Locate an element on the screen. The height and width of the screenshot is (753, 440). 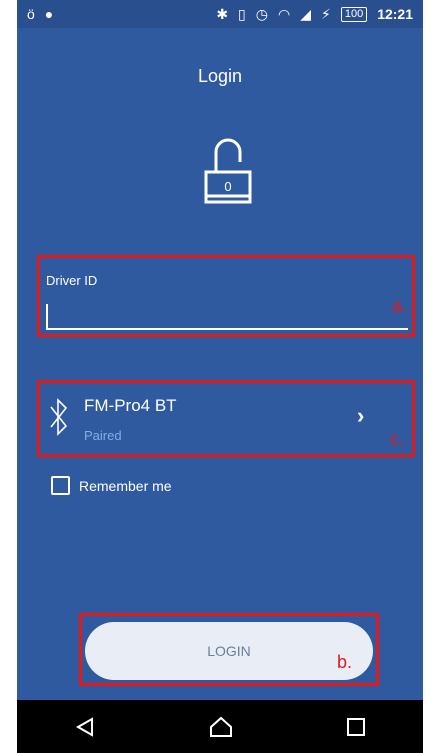
chevron-right-icon: › is located at coordinates (361, 415).